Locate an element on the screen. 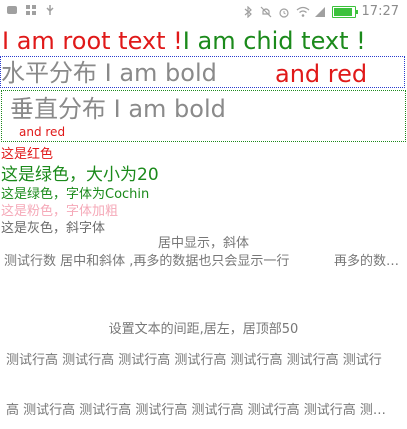 This screenshot has width=407, height=429. bluetooth-icon is located at coordinates (248, 11).